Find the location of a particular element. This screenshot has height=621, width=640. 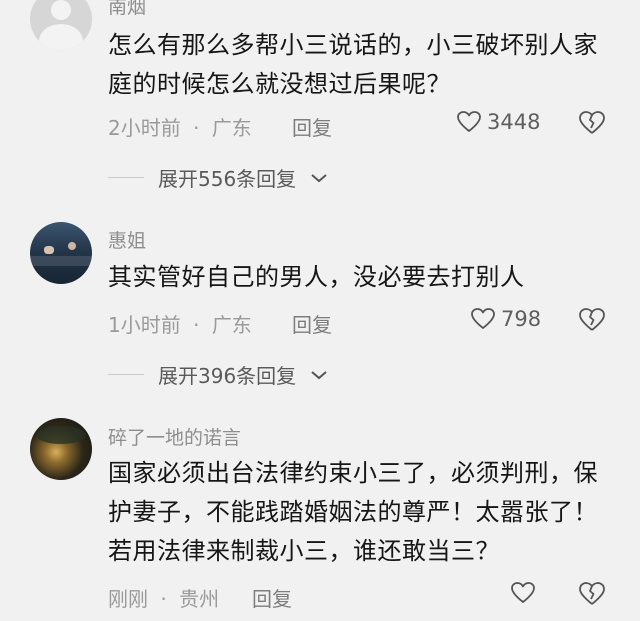

timestamp: 1小时前 is located at coordinates (144, 325).